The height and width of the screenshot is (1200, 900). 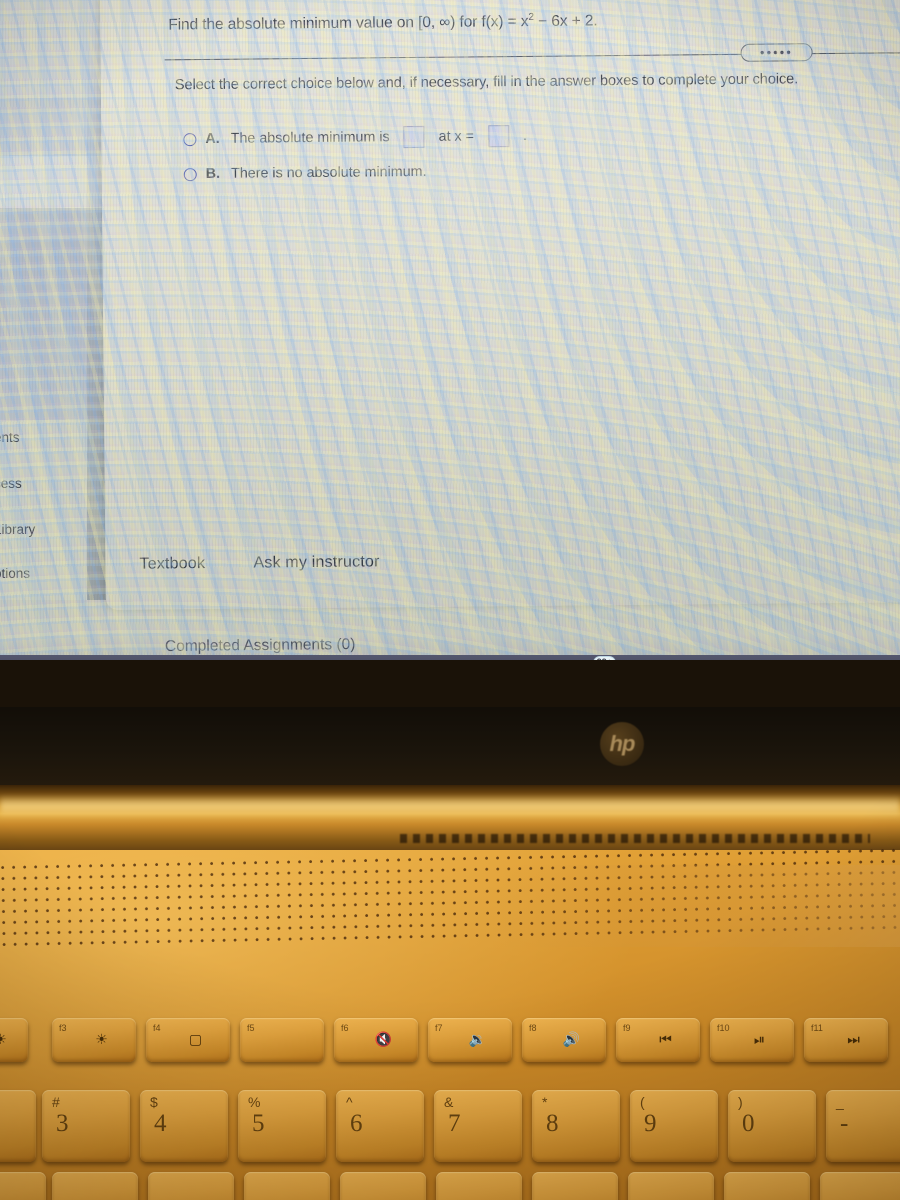 I want to click on key-0-digit: 0, so click(x=748, y=1123).